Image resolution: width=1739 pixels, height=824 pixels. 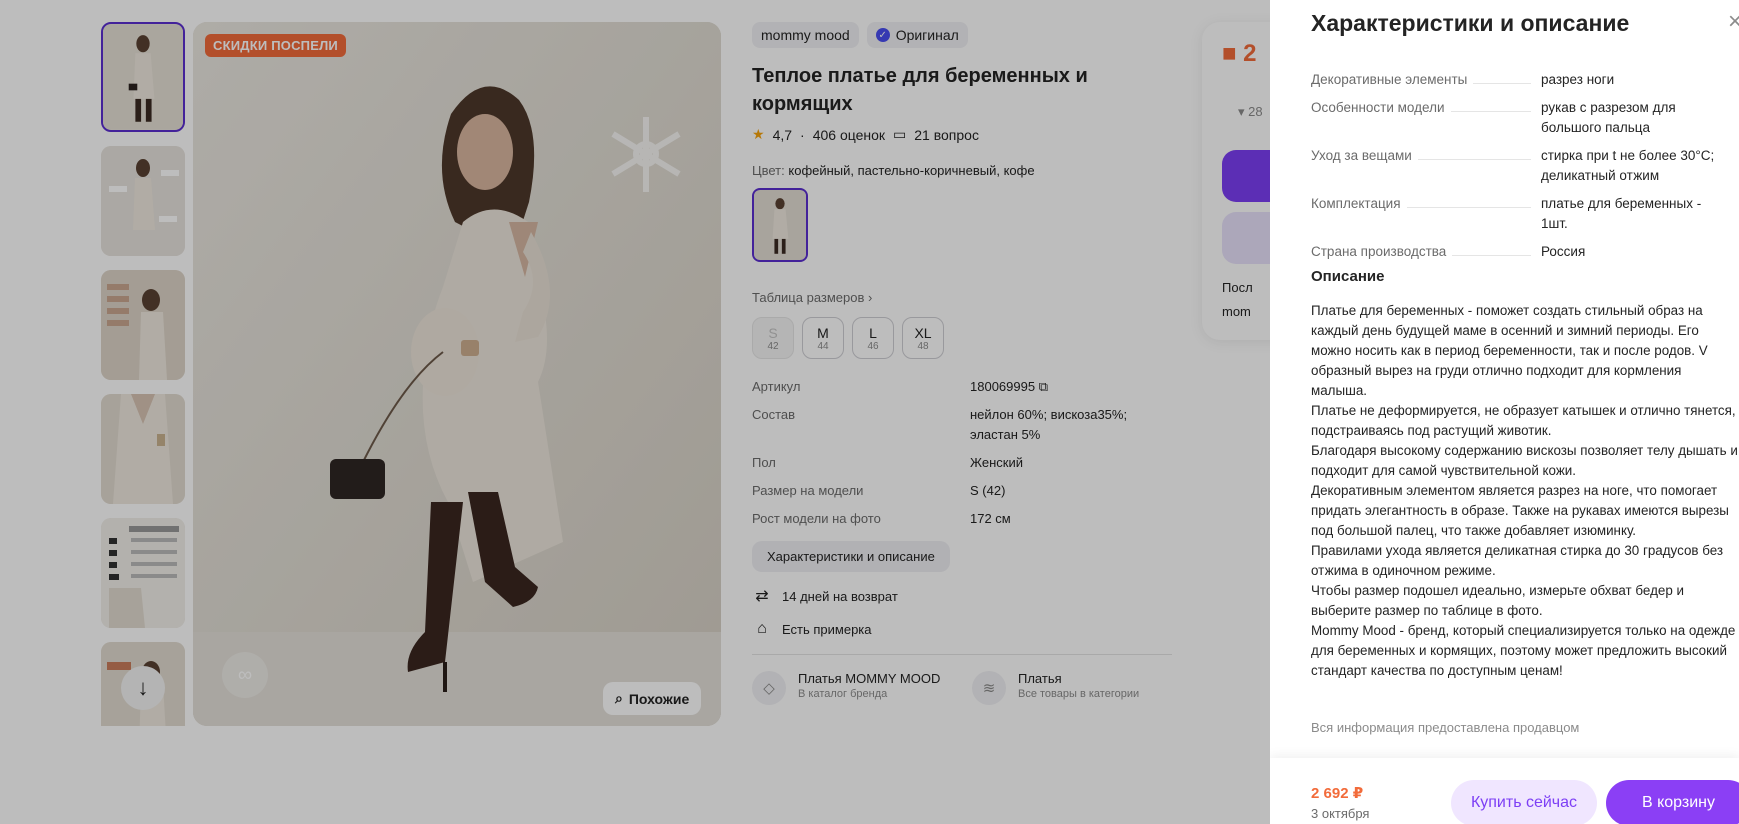 What do you see at coordinates (1359, 203) in the screenshot?
I see `panel-spec-key-text: Комплектация` at bounding box center [1359, 203].